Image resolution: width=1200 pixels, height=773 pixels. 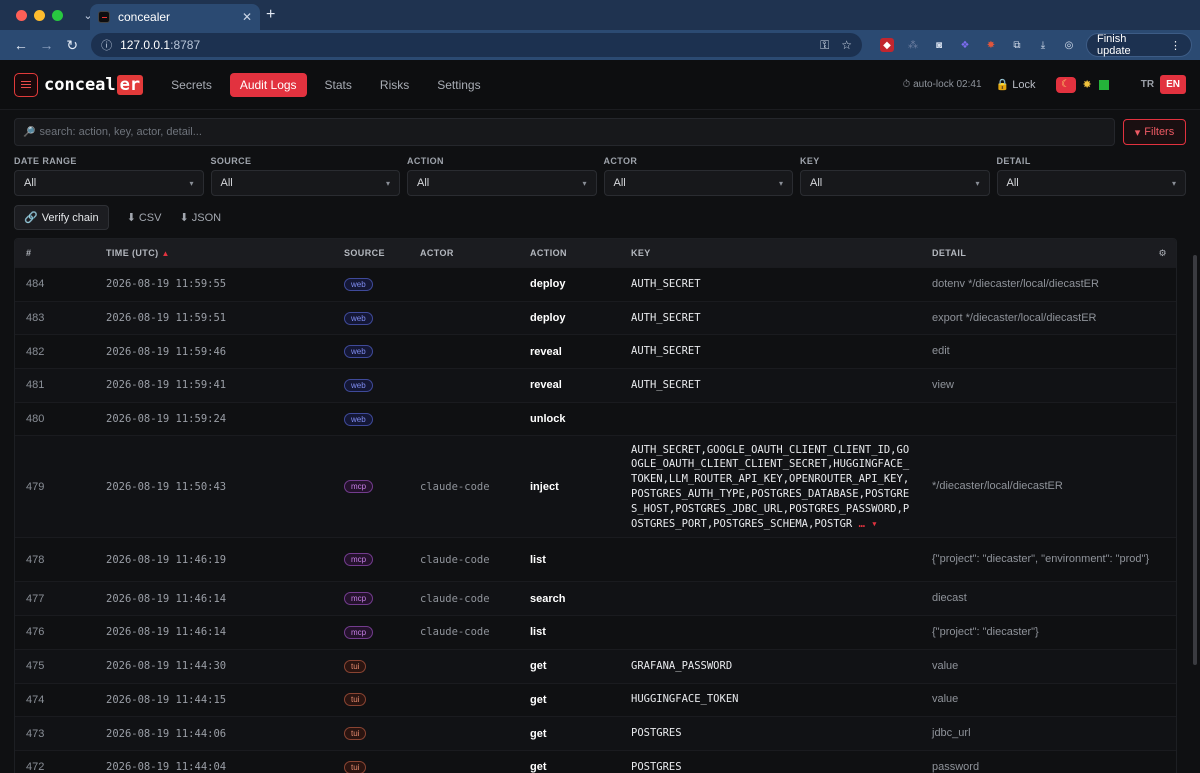 What do you see at coordinates (26, 84) in the screenshot?
I see `menu-toggle-icon` at bounding box center [26, 84].